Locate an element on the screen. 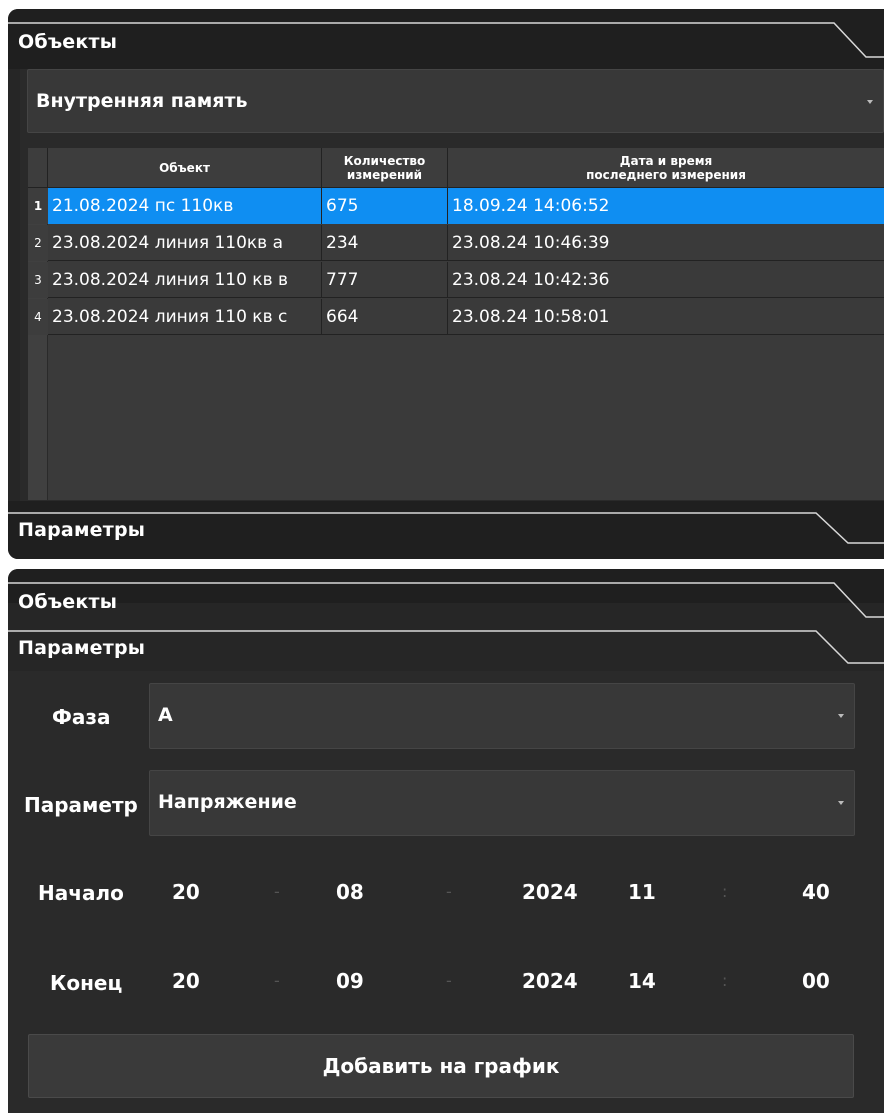  start-month-field: 08 is located at coordinates (350, 892).